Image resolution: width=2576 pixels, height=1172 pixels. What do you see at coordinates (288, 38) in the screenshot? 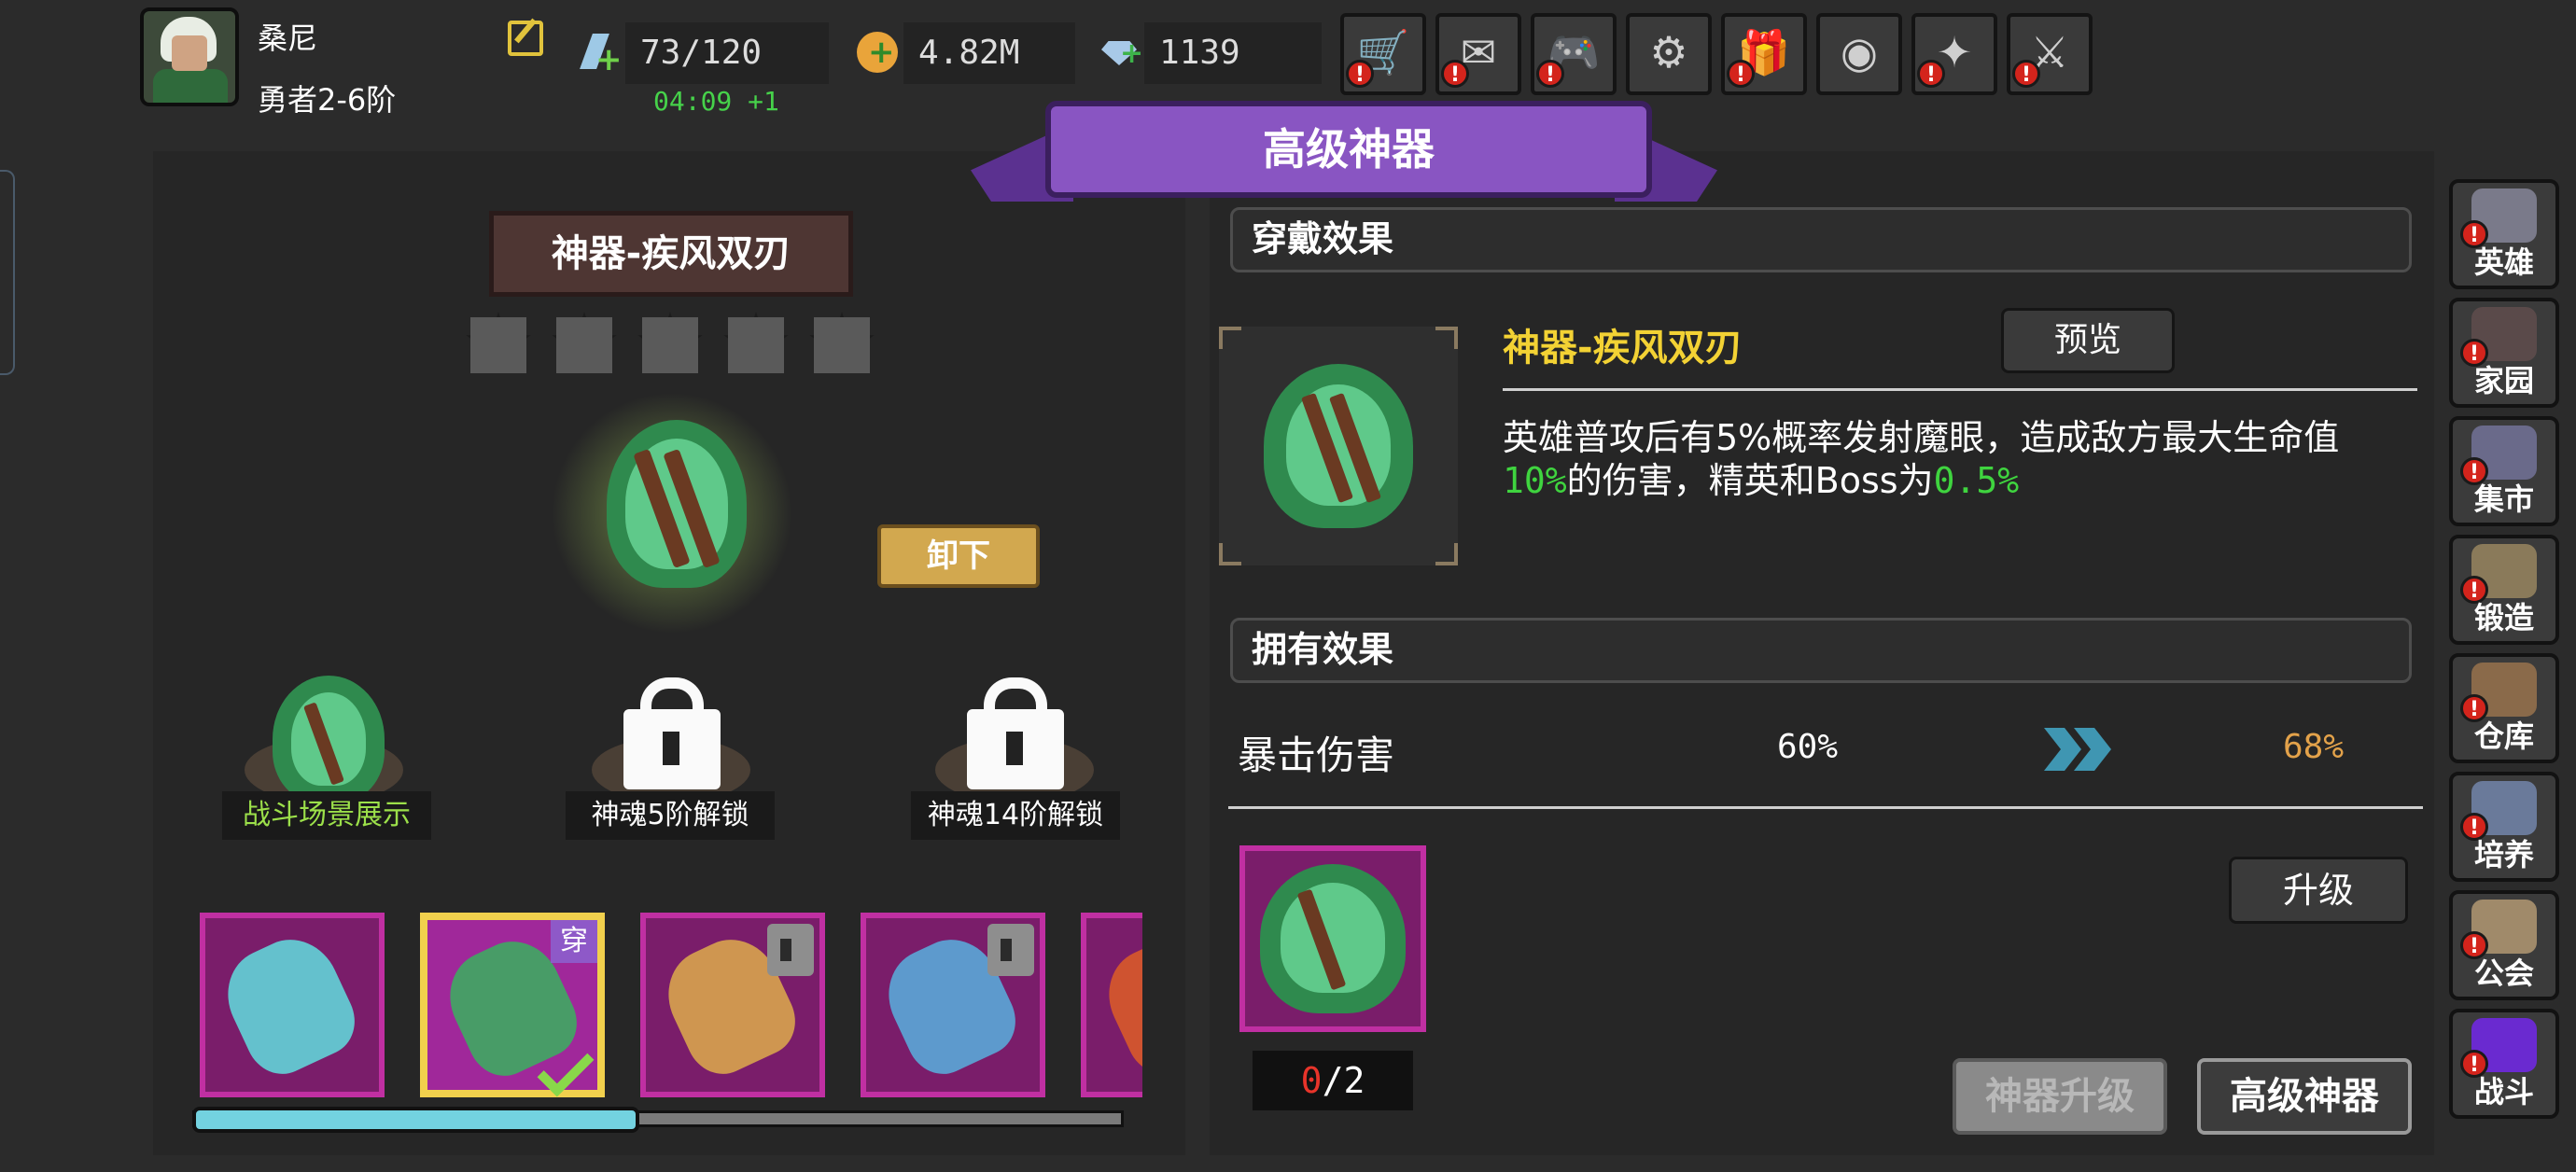
I see `player-name: 桑尼` at bounding box center [288, 38].